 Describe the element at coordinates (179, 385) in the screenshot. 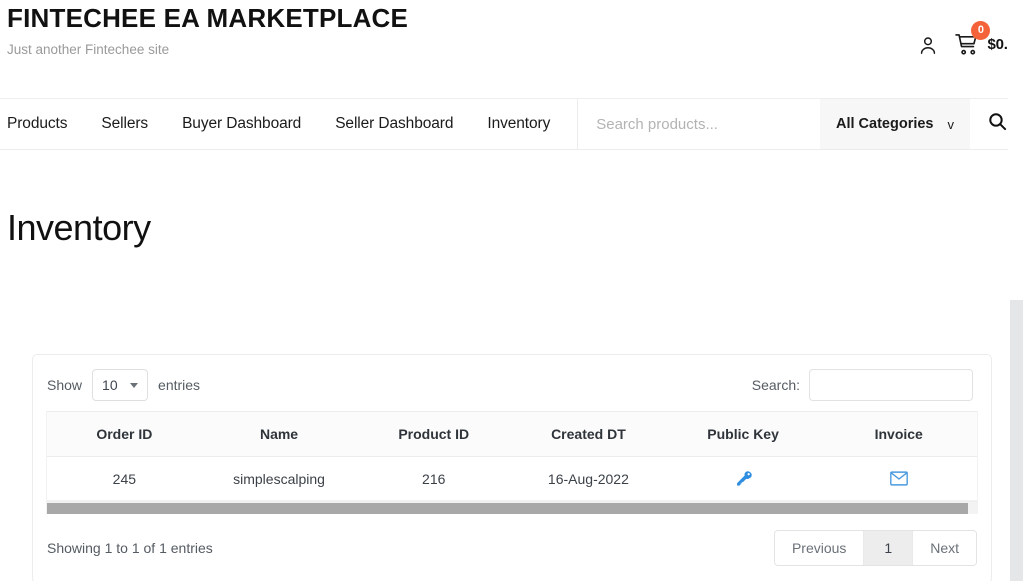

I see `entries-label: entries` at that location.